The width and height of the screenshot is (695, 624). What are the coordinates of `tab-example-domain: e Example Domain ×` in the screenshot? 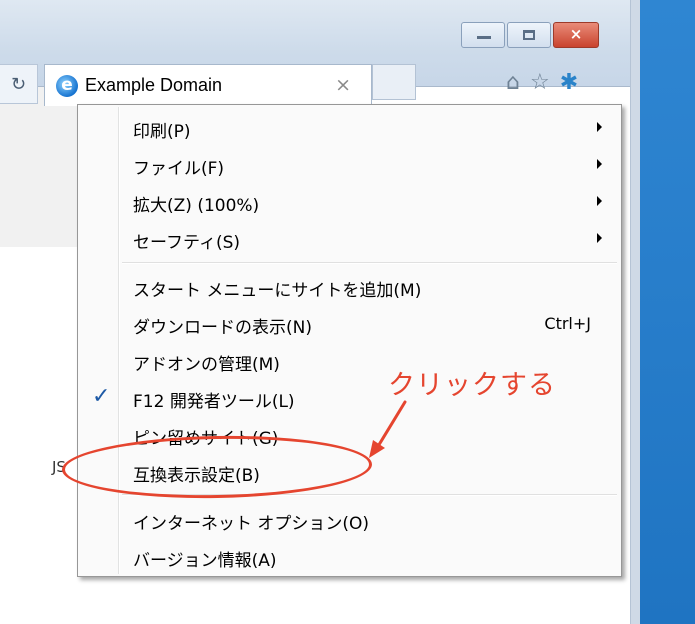 It's located at (208, 85).